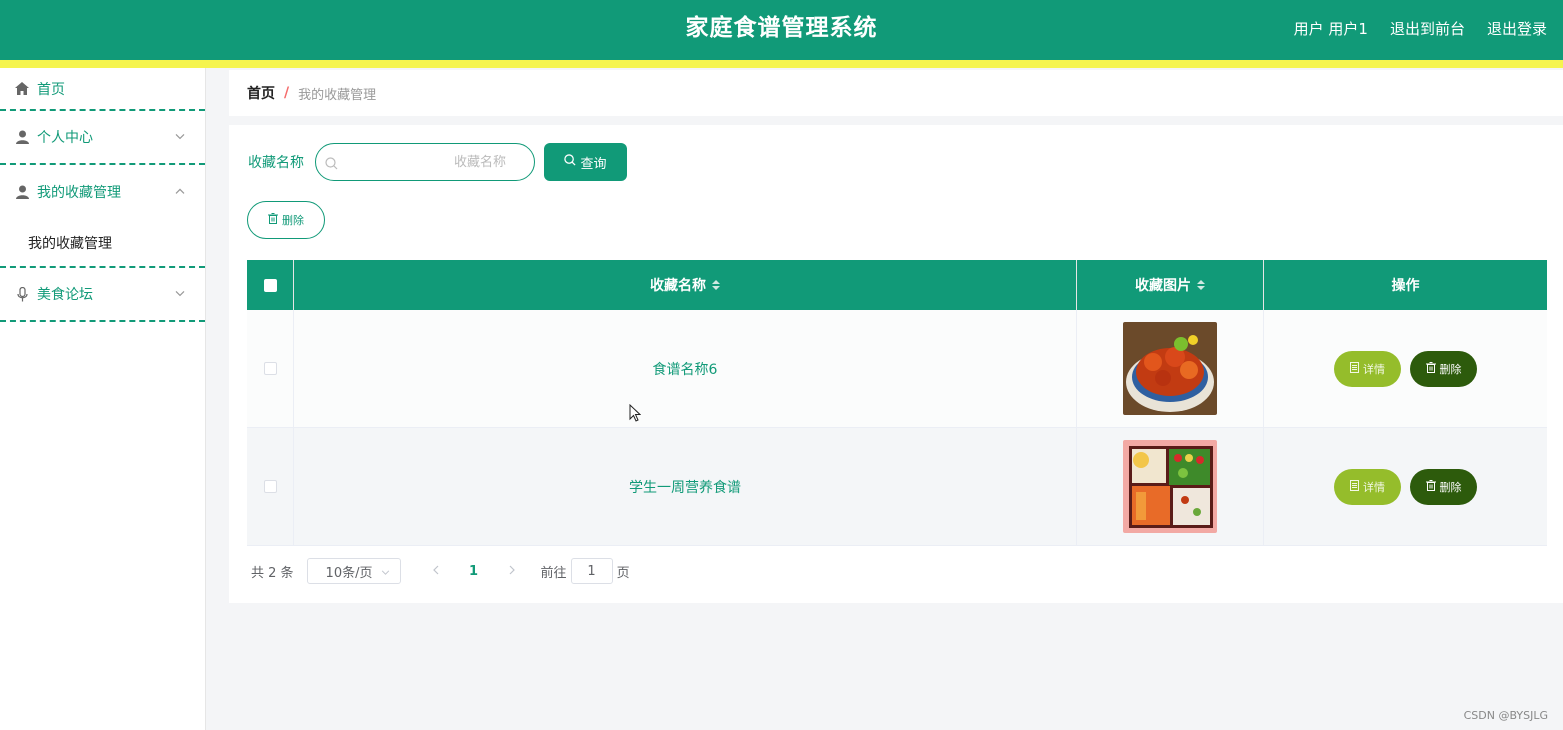 The height and width of the screenshot is (730, 1563). I want to click on bento-box-image, so click(1170, 486).